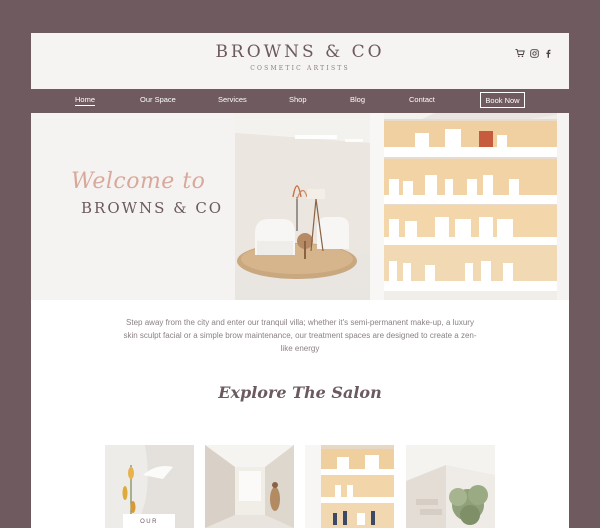 The width and height of the screenshot is (600, 528). I want to click on nav-item-services: Services, so click(232, 99).